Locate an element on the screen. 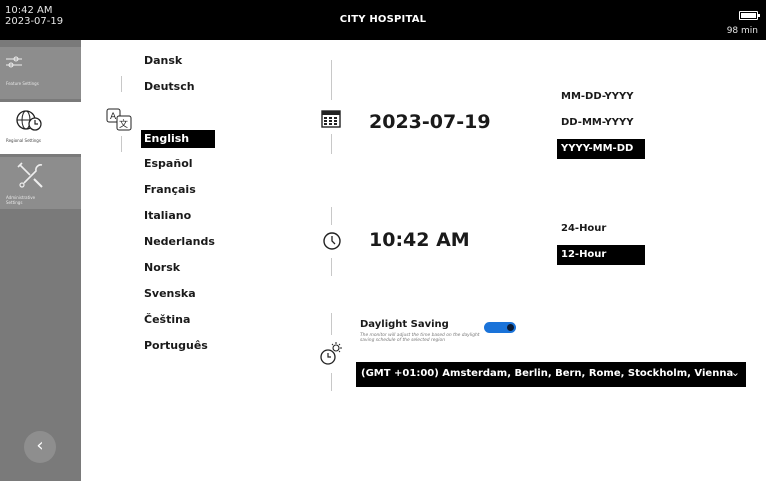 Image resolution: width=766 pixels, height=481 pixels. back-button: ‹ is located at coordinates (40, 447).